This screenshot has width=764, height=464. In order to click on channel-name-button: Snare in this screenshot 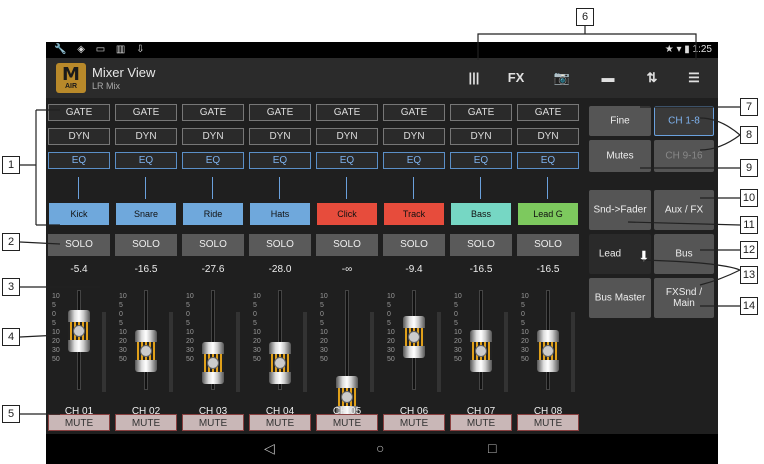, I will do `click(146, 214)`.